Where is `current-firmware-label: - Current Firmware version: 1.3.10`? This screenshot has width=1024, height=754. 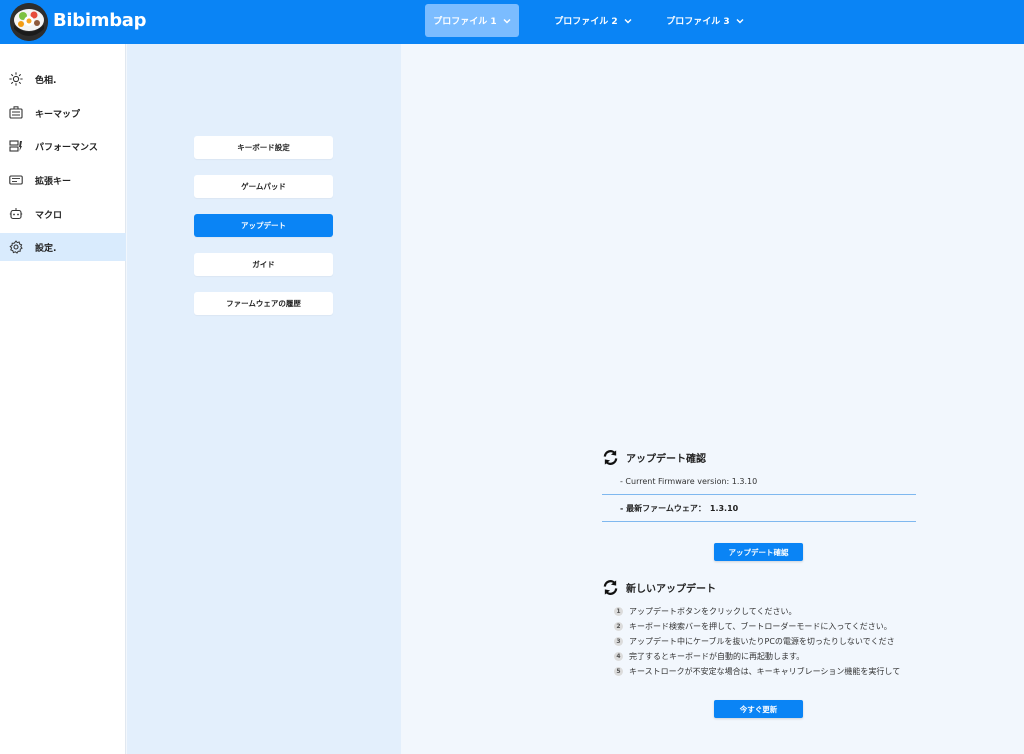
current-firmware-label: - Current Firmware version: 1.3.10 is located at coordinates (689, 481).